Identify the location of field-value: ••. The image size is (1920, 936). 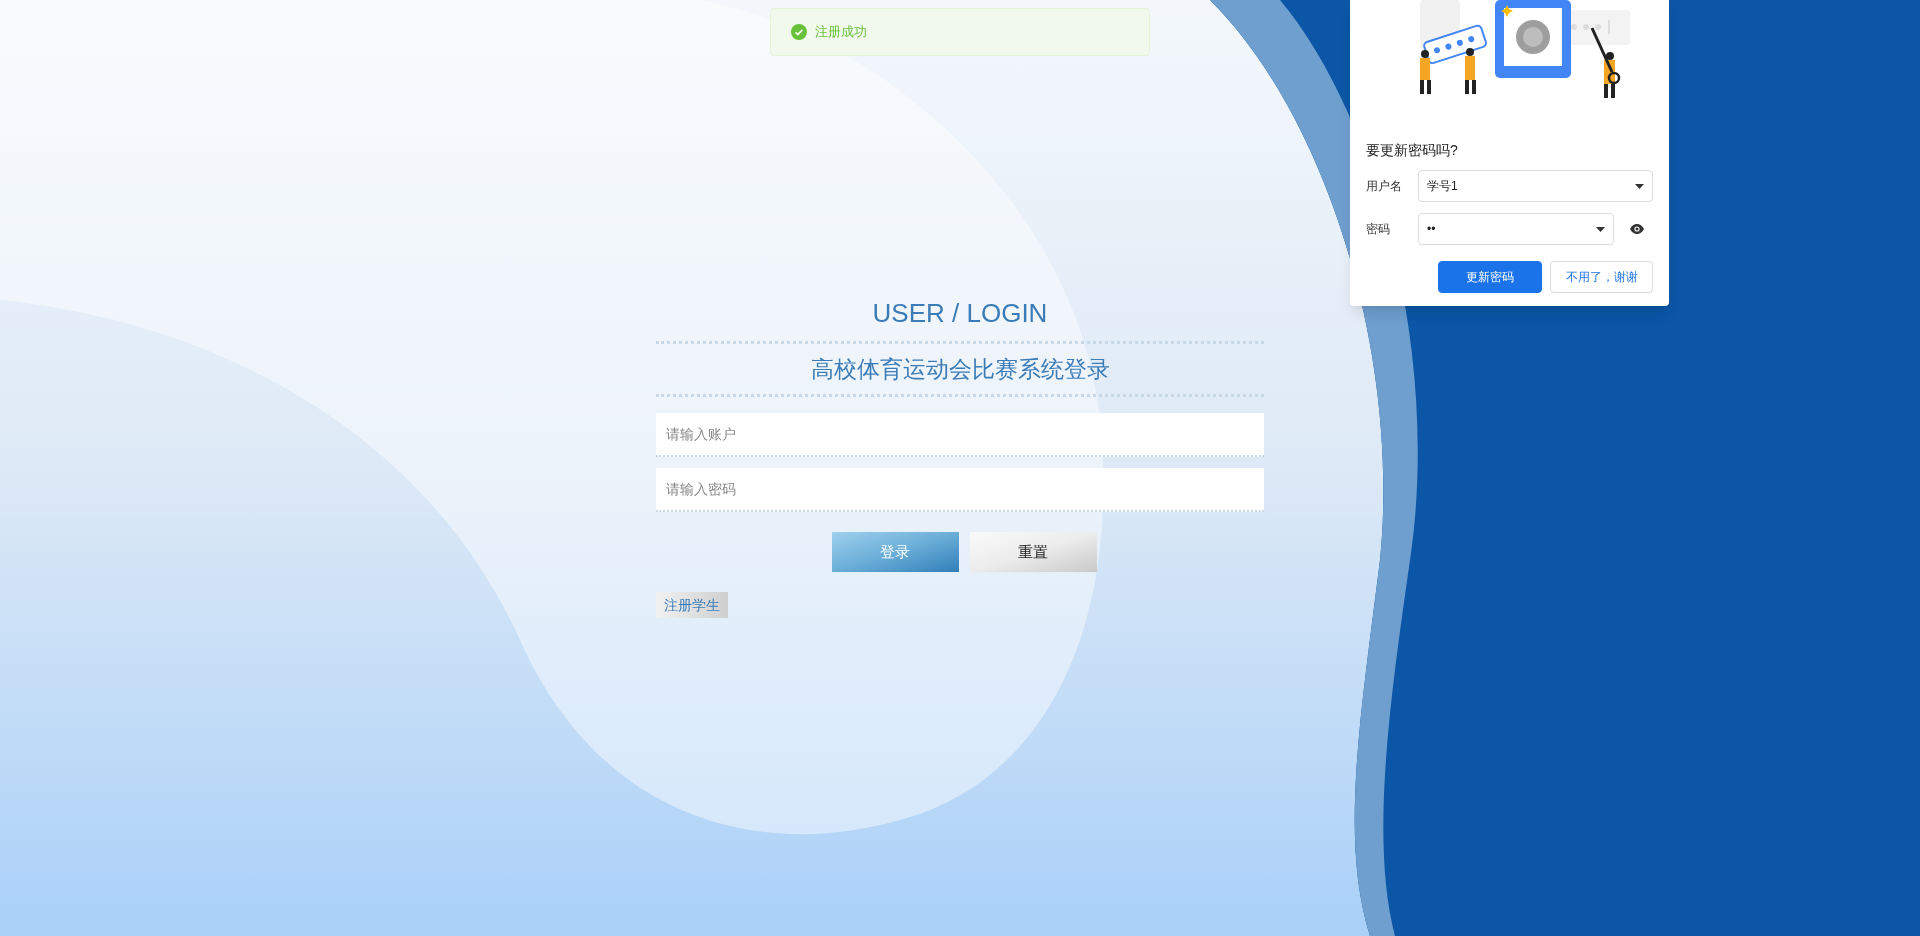
(1431, 229).